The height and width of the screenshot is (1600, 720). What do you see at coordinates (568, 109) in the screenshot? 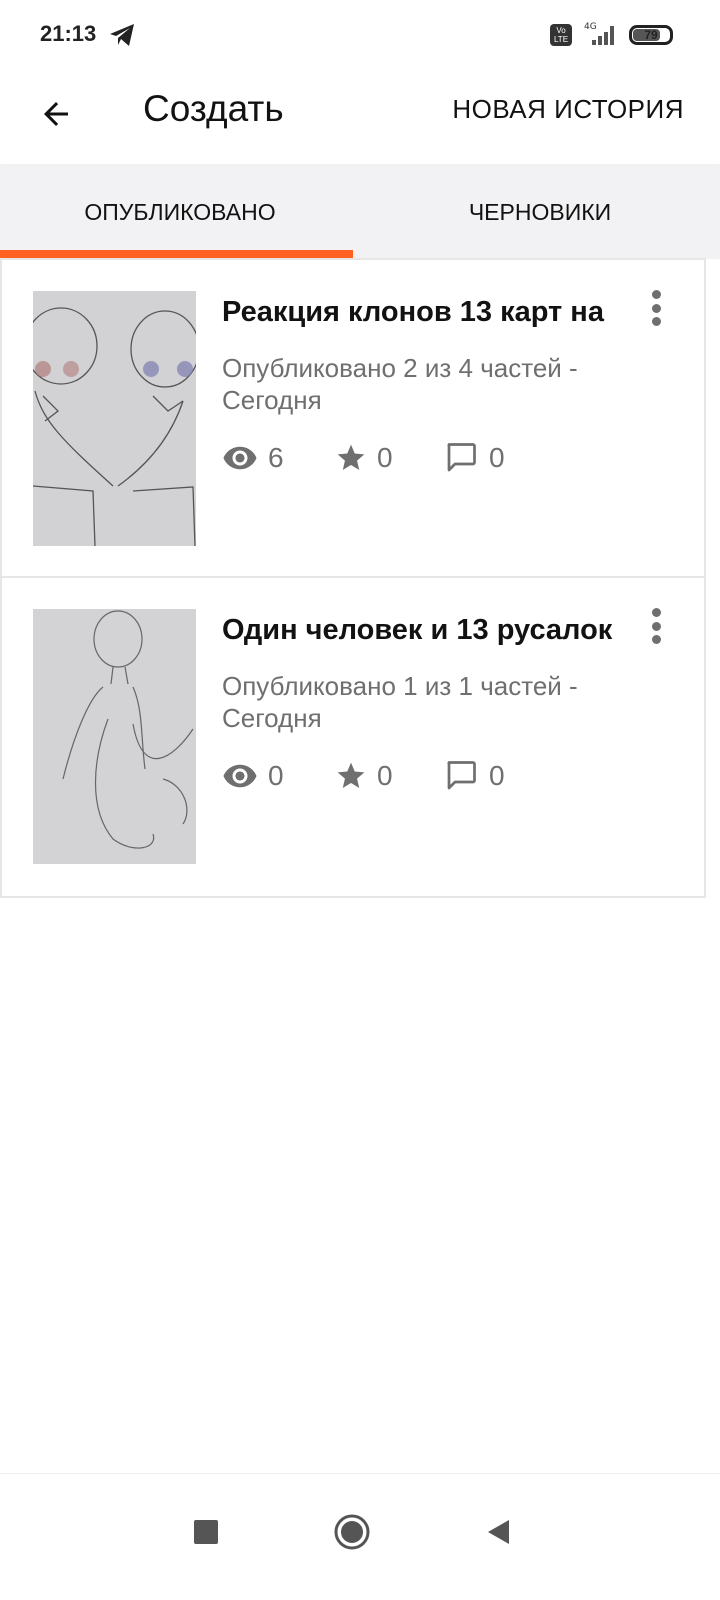
I see `new-story-button: НОВАЯ ИСТОРИЯ` at bounding box center [568, 109].